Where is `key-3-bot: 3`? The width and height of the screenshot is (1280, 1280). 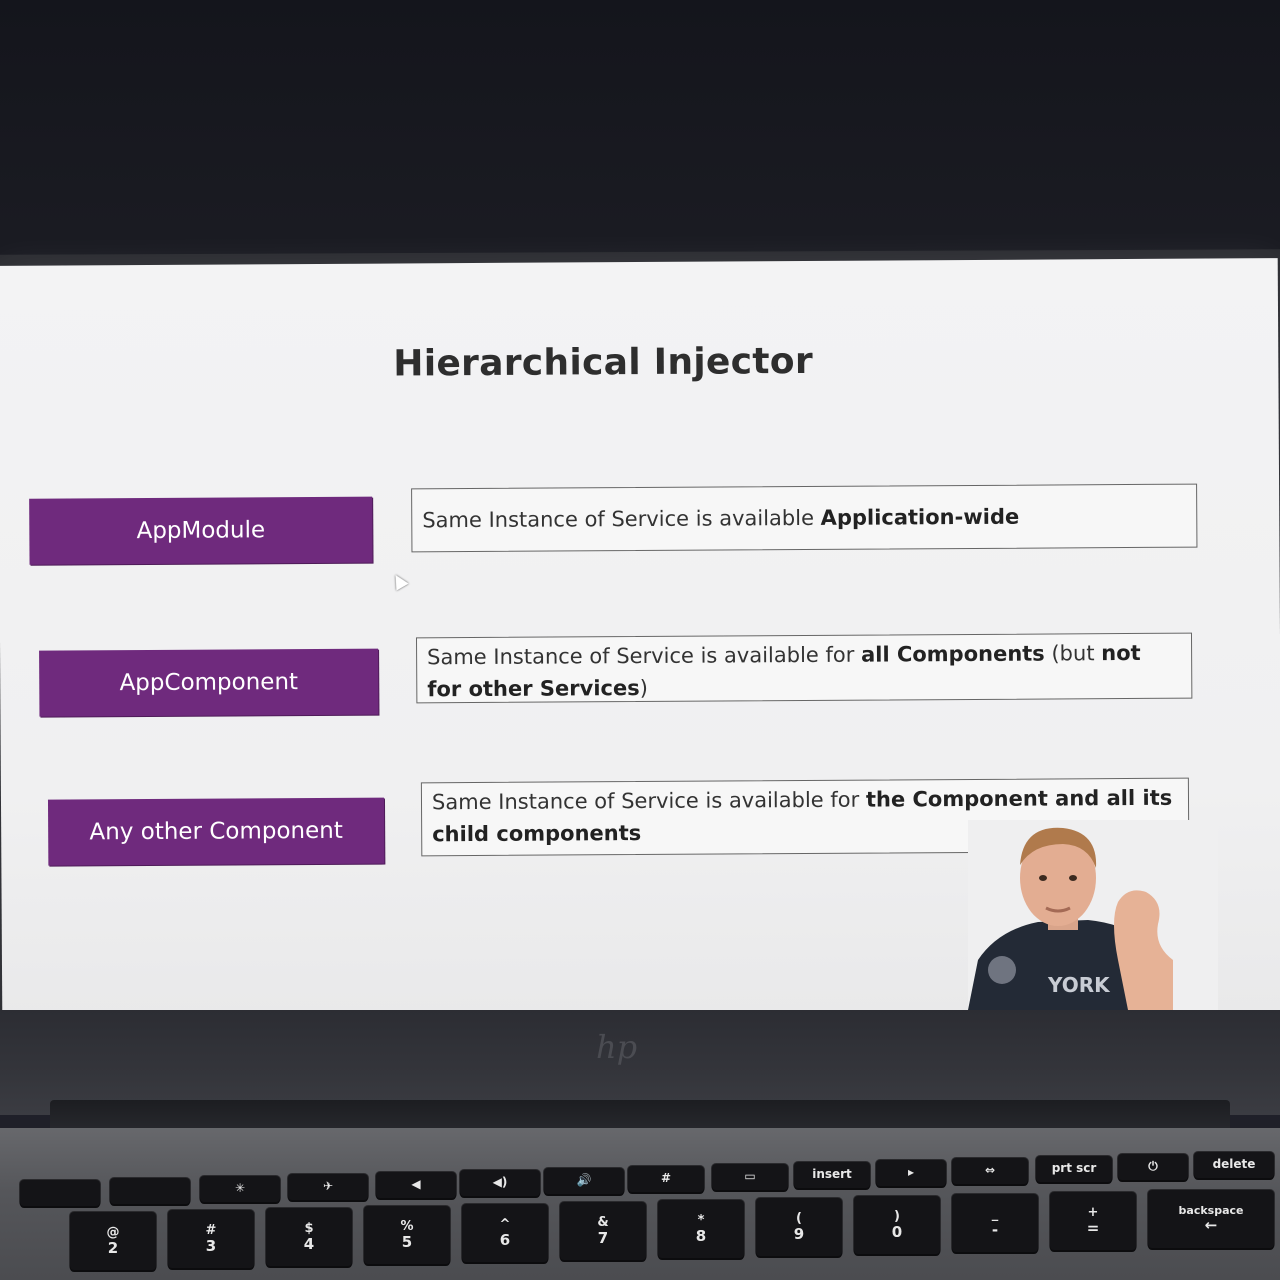 key-3-bot: 3 is located at coordinates (211, 1245).